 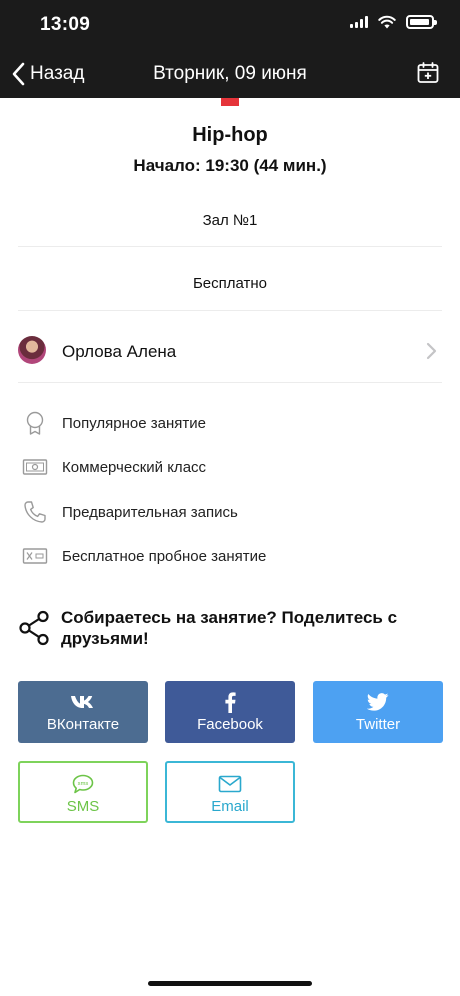 What do you see at coordinates (150, 512) in the screenshot?
I see `feature-label: Предварительная запись` at bounding box center [150, 512].